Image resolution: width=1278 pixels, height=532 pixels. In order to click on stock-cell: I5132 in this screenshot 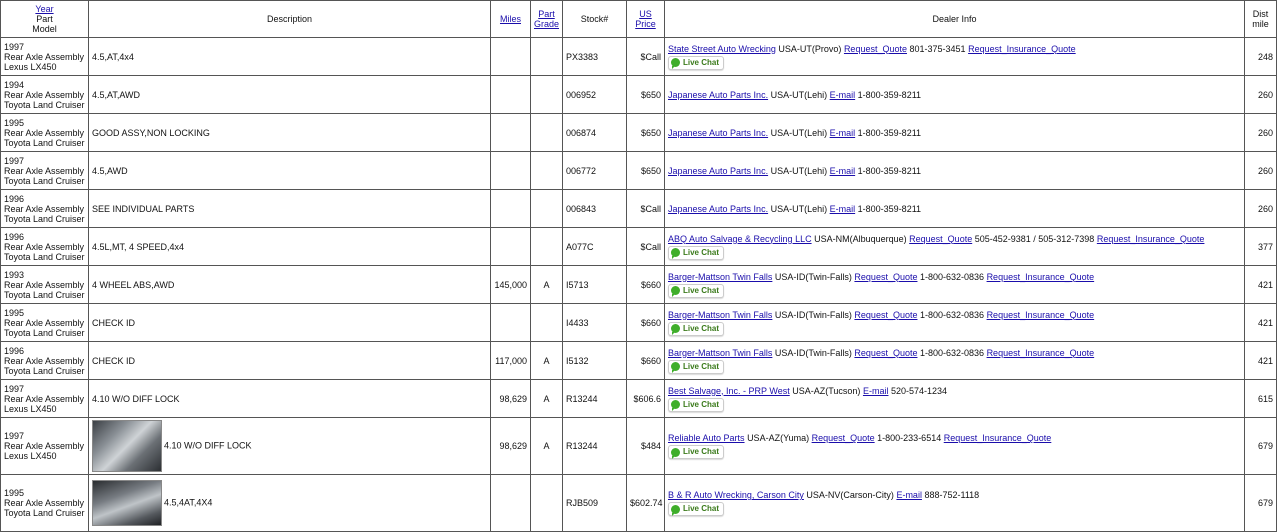, I will do `click(594, 360)`.